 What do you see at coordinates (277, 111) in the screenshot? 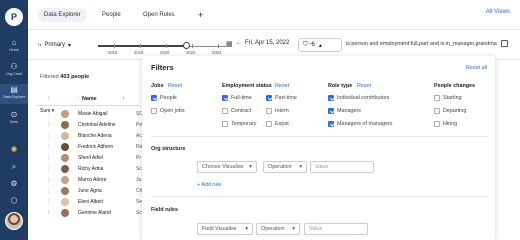
I see `employment-option-intern: Intern` at bounding box center [277, 111].